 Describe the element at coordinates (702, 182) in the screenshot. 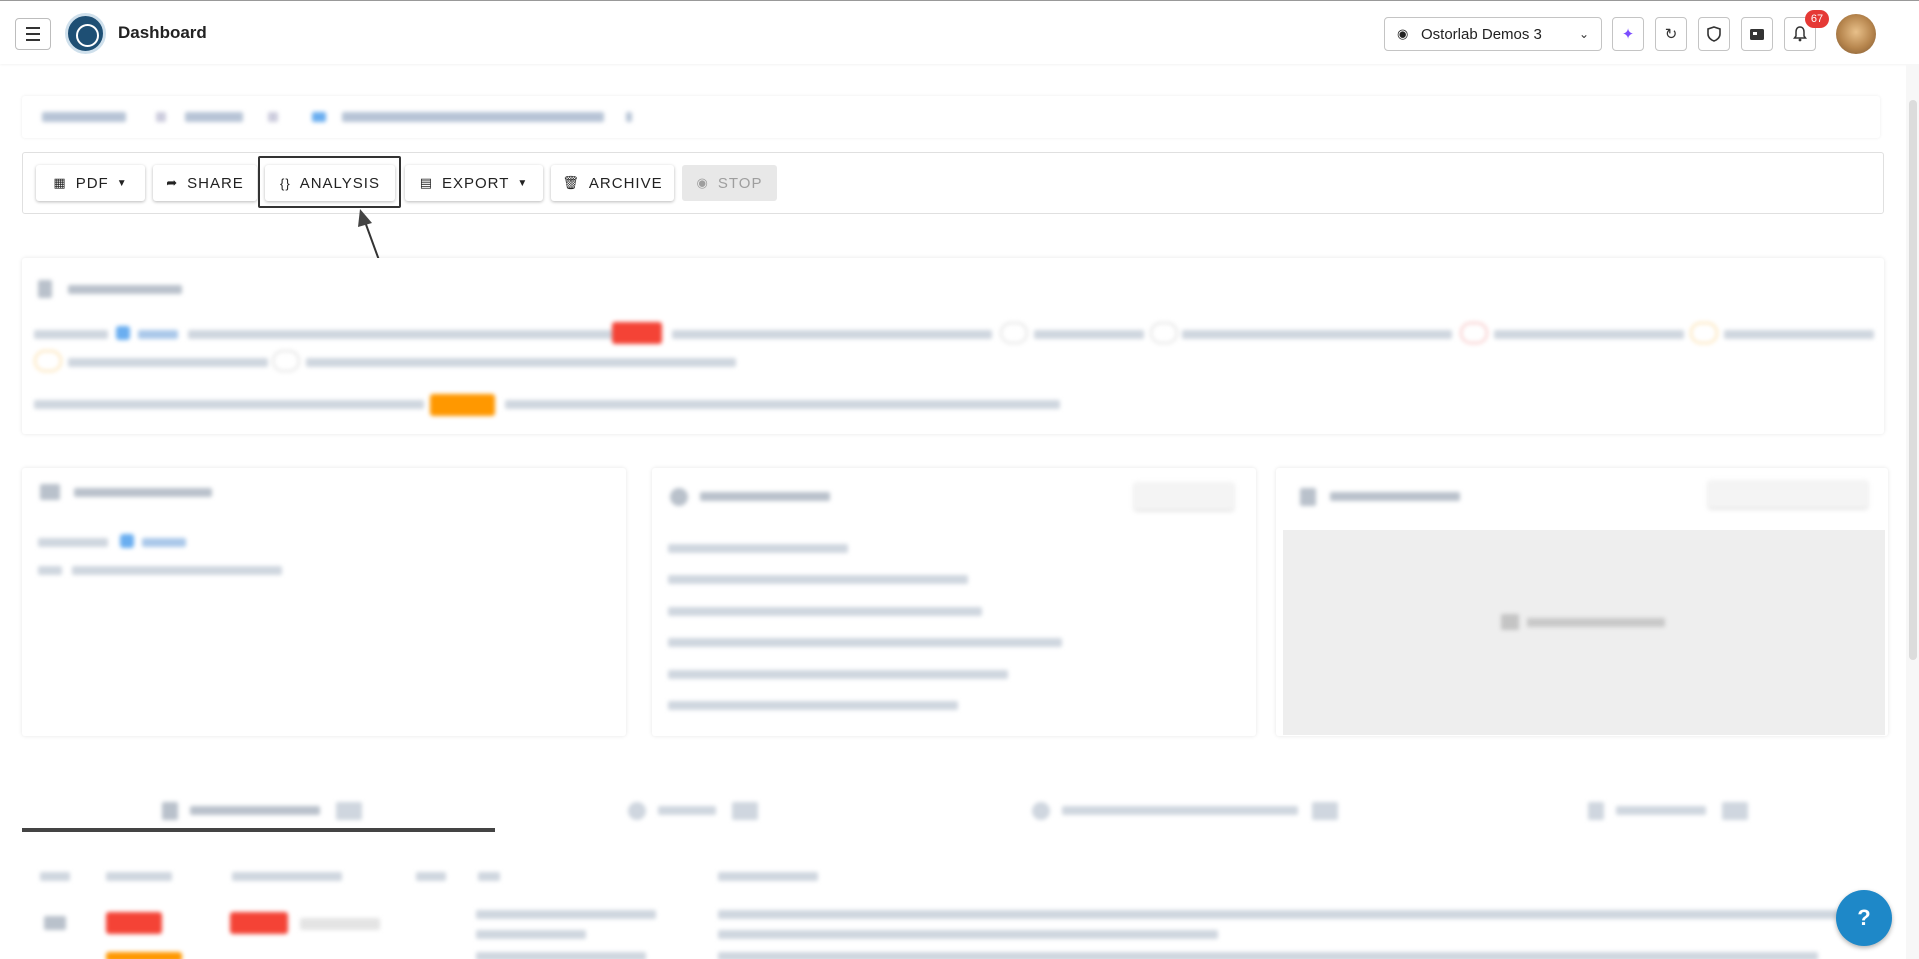

I see `stop-circle-icon: ◉` at that location.